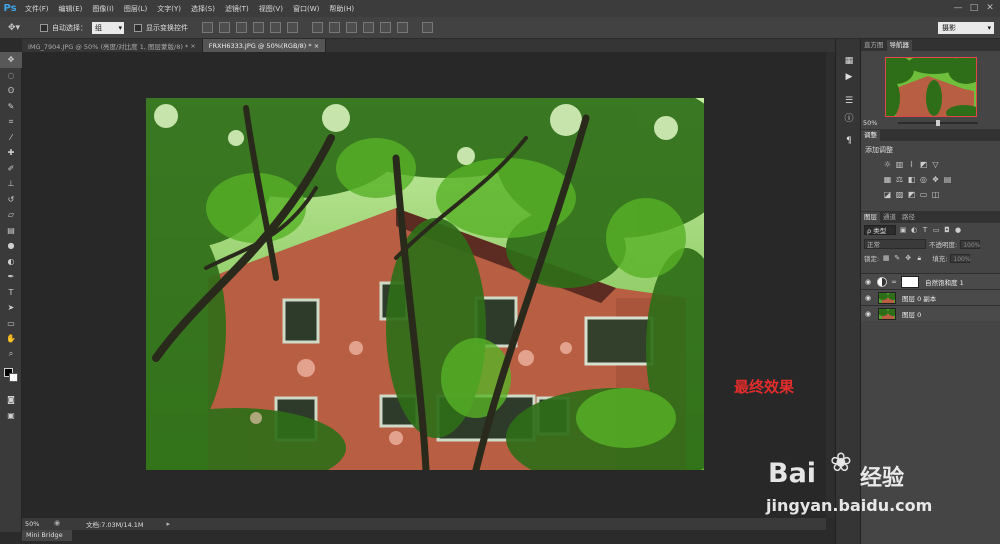 The height and width of the screenshot is (544, 1000). Describe the element at coordinates (241, 27) in the screenshot. I see `align-bottom-icon` at that location.